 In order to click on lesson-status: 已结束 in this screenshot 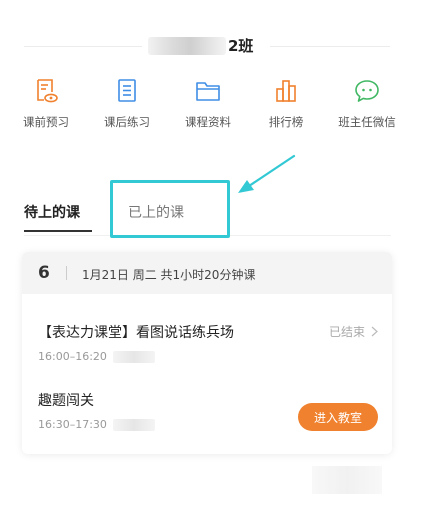, I will do `click(353, 331)`.